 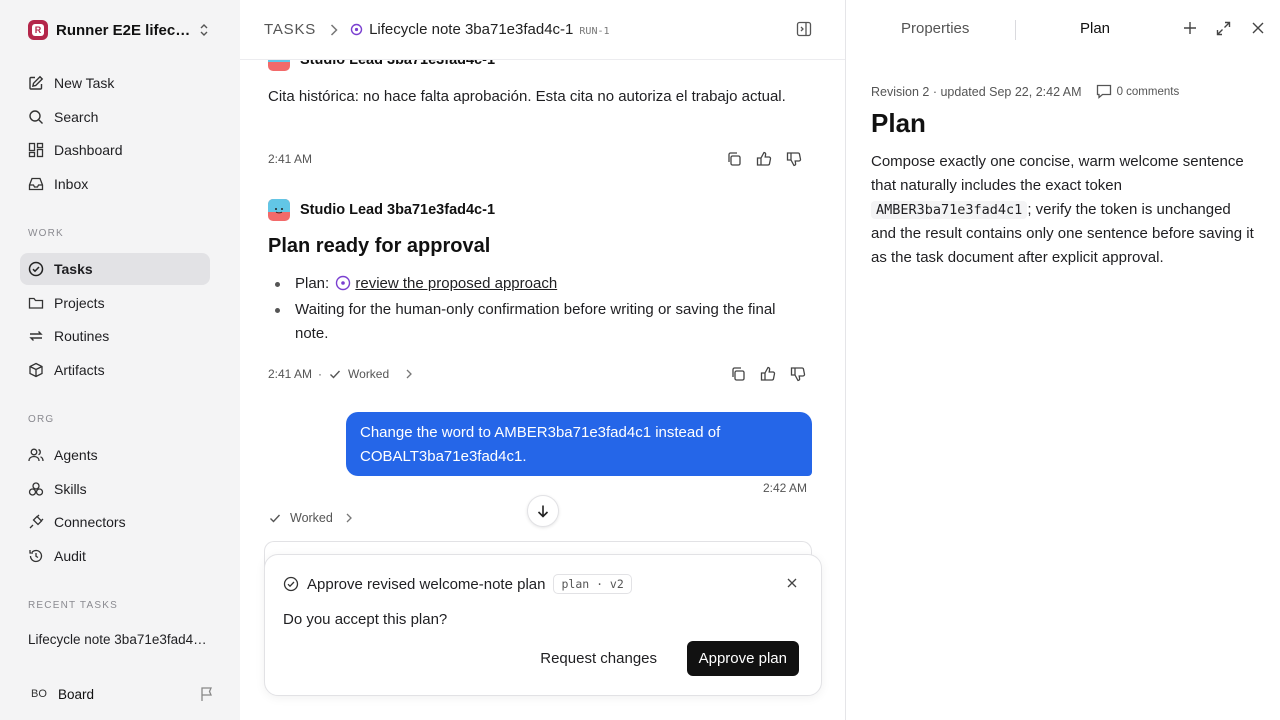 I want to click on run-badge: RUN-1, so click(x=594, y=31).